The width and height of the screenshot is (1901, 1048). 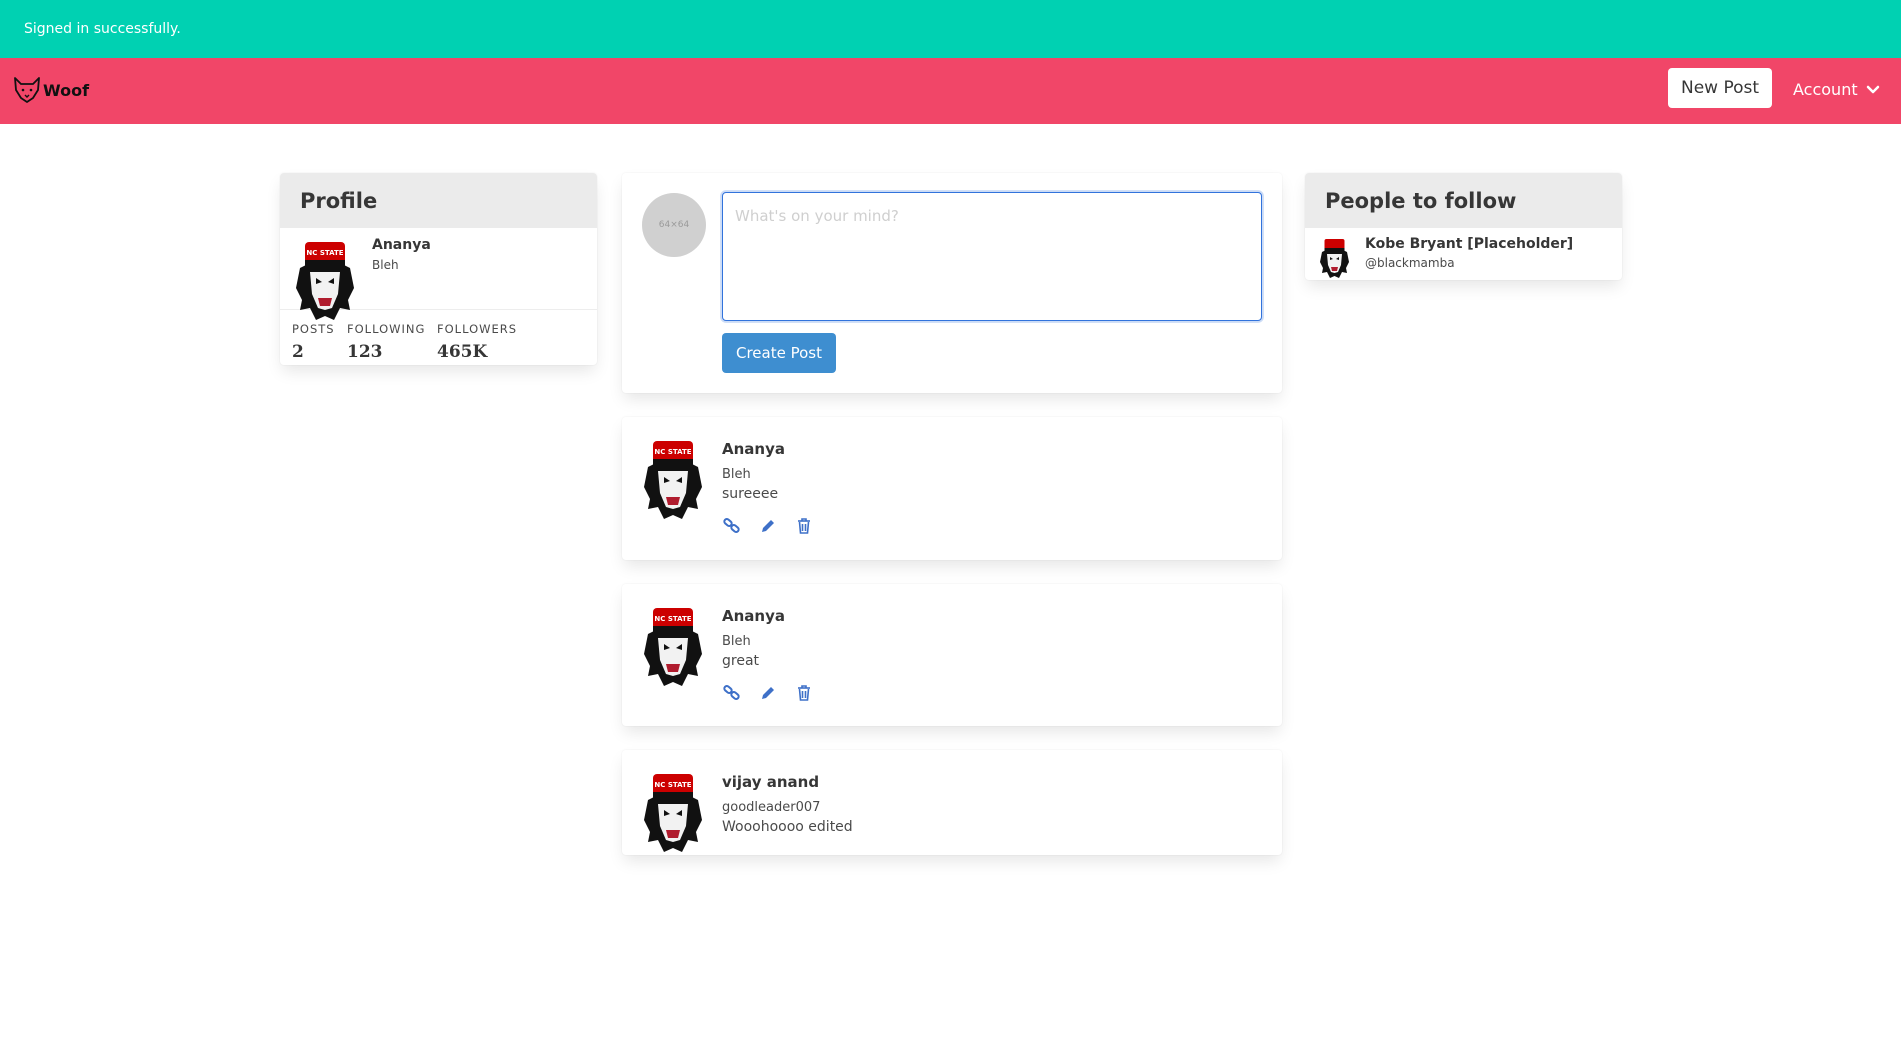 What do you see at coordinates (952, 655) in the screenshot?
I see `post-card: NC STATE Ananya Bleh great` at bounding box center [952, 655].